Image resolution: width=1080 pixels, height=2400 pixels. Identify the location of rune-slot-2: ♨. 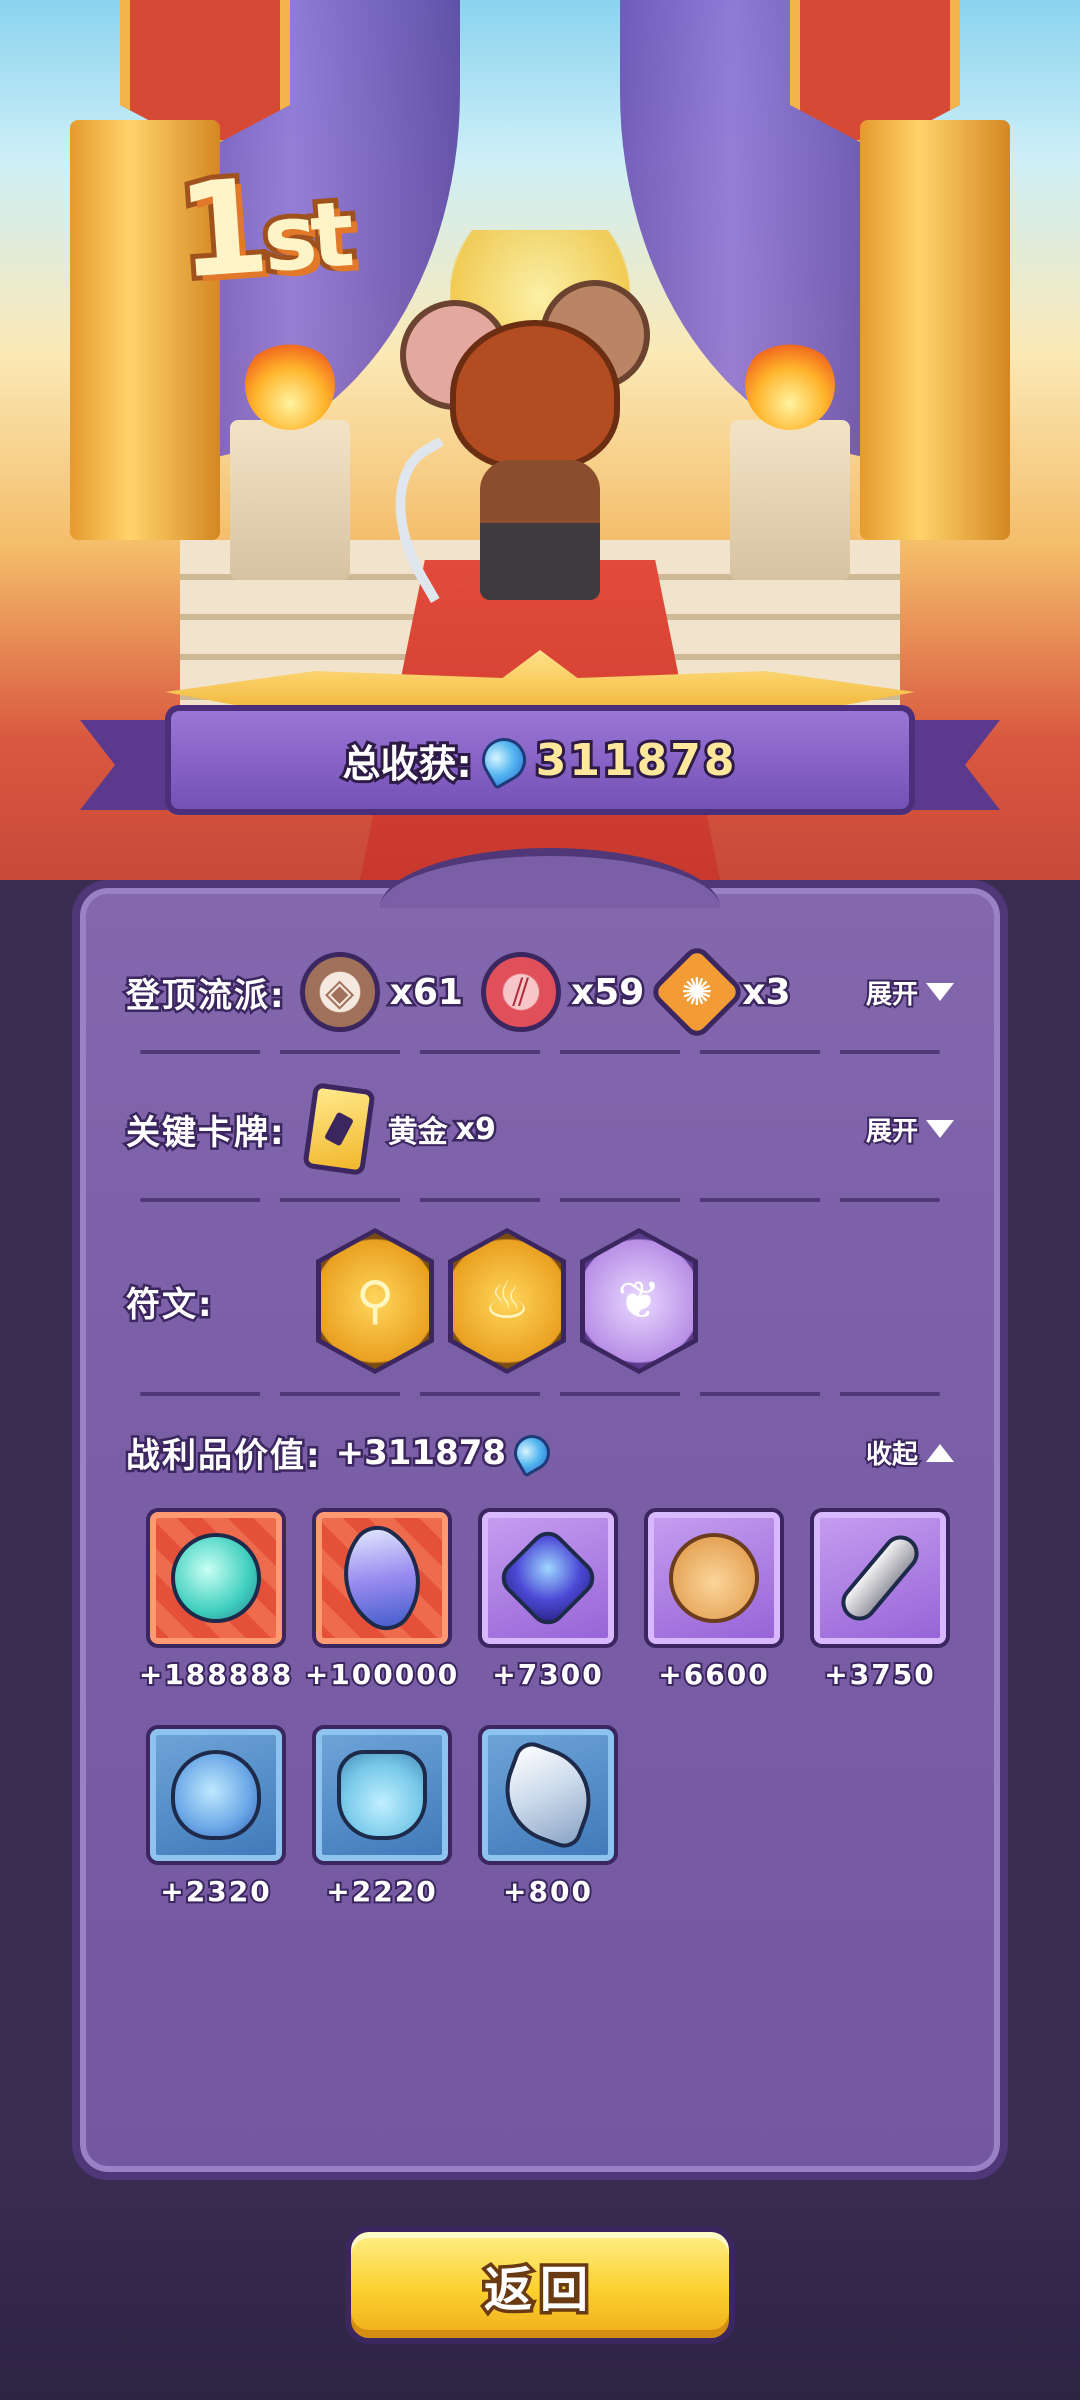
(507, 1301).